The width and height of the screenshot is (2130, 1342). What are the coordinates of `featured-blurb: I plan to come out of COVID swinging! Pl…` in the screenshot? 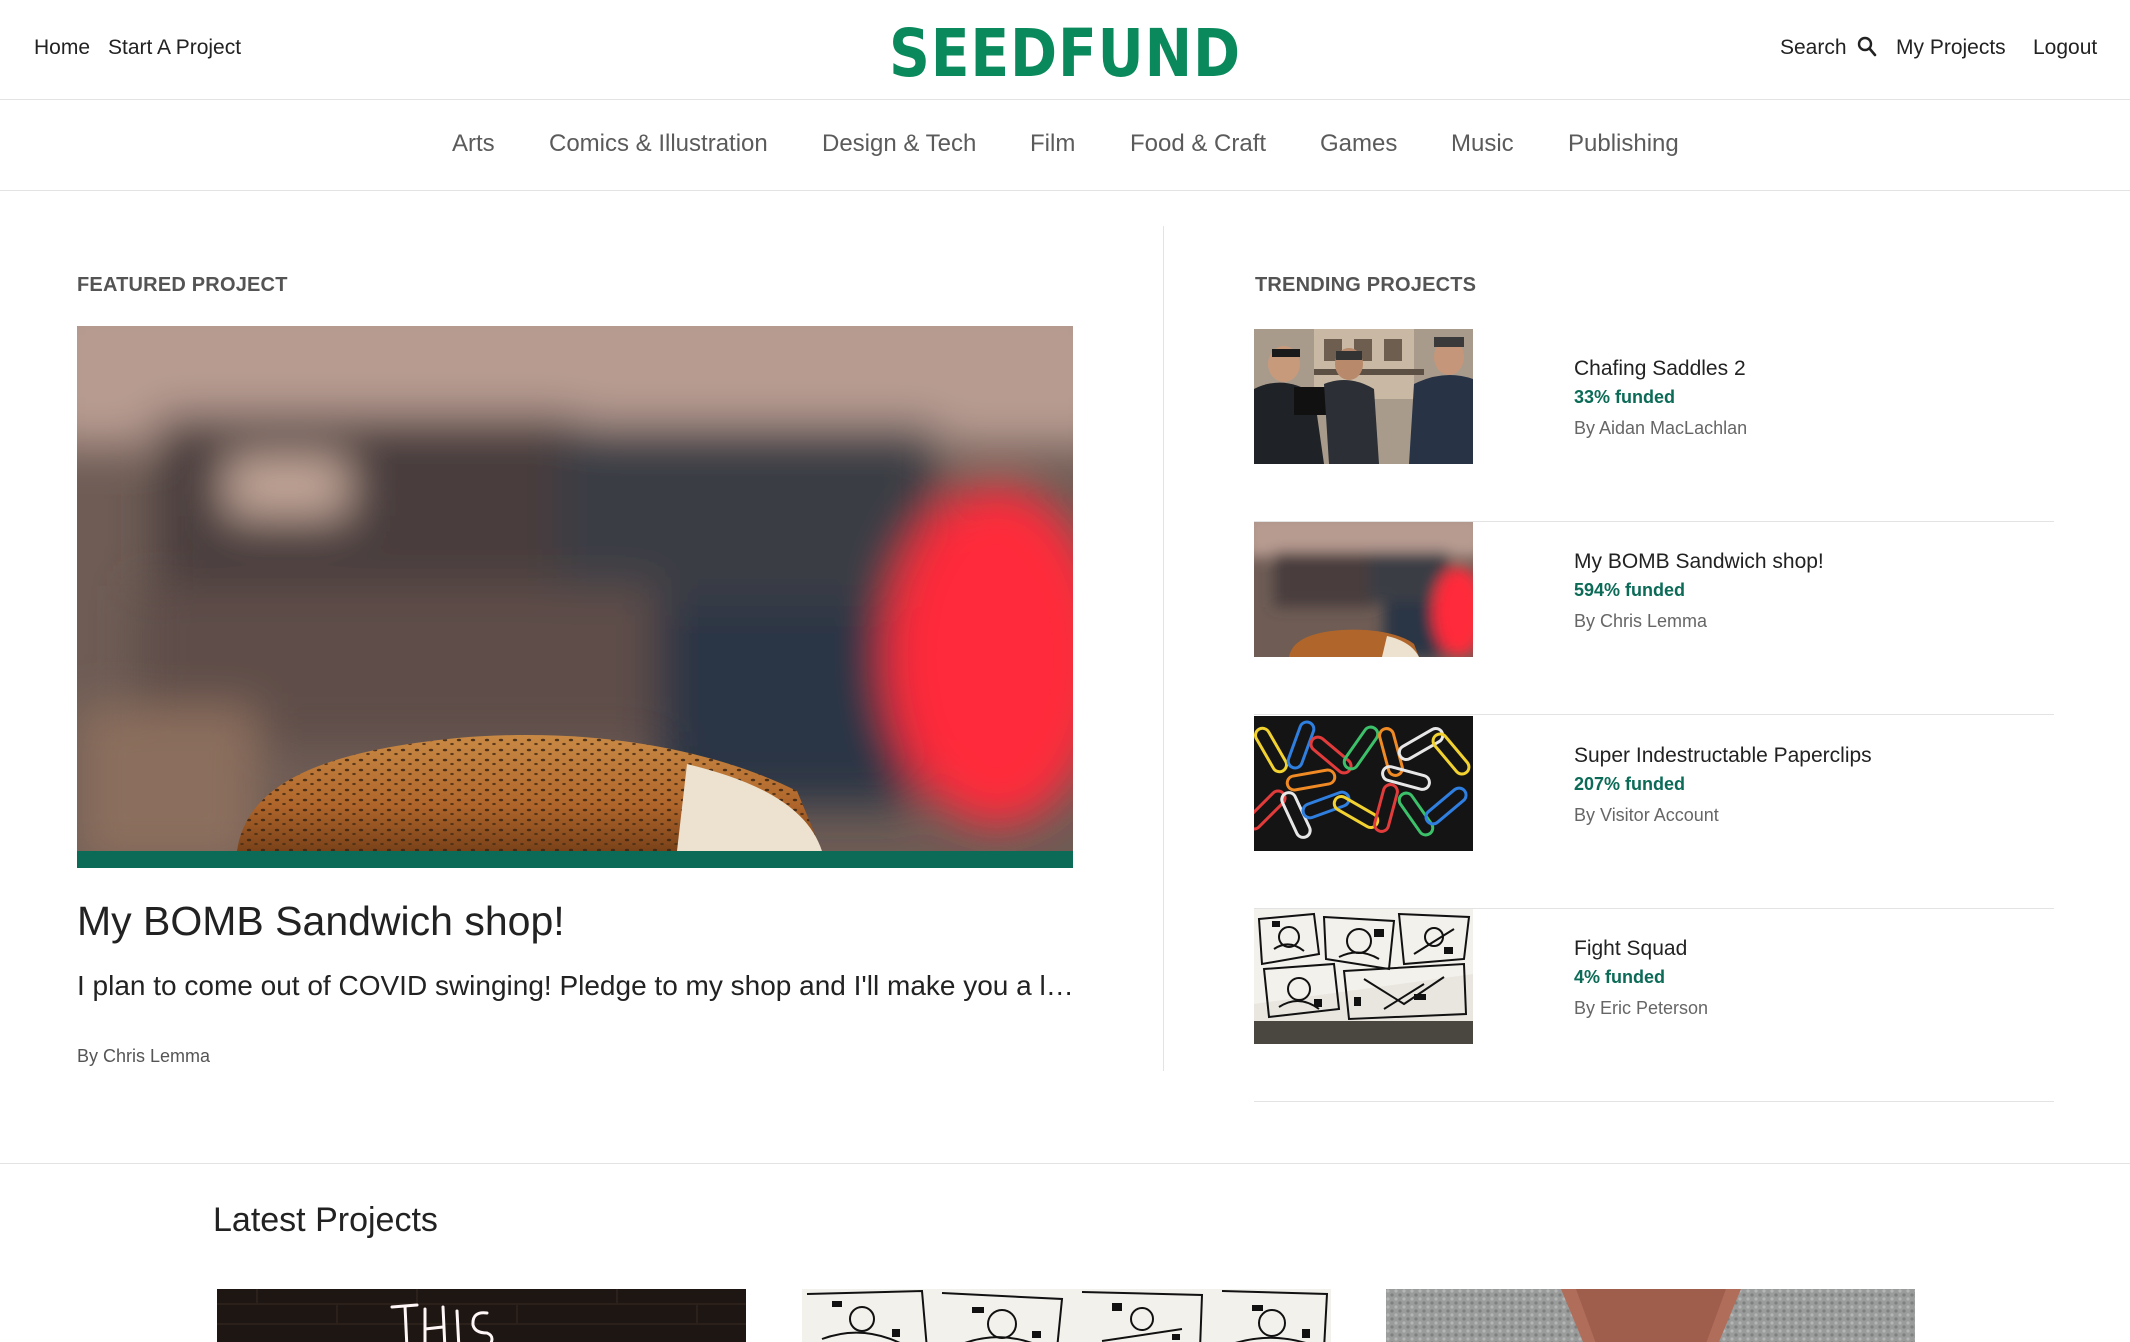 It's located at (577, 985).